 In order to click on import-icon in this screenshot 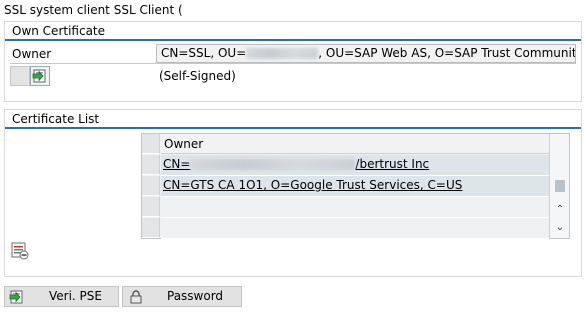, I will do `click(39, 76)`.